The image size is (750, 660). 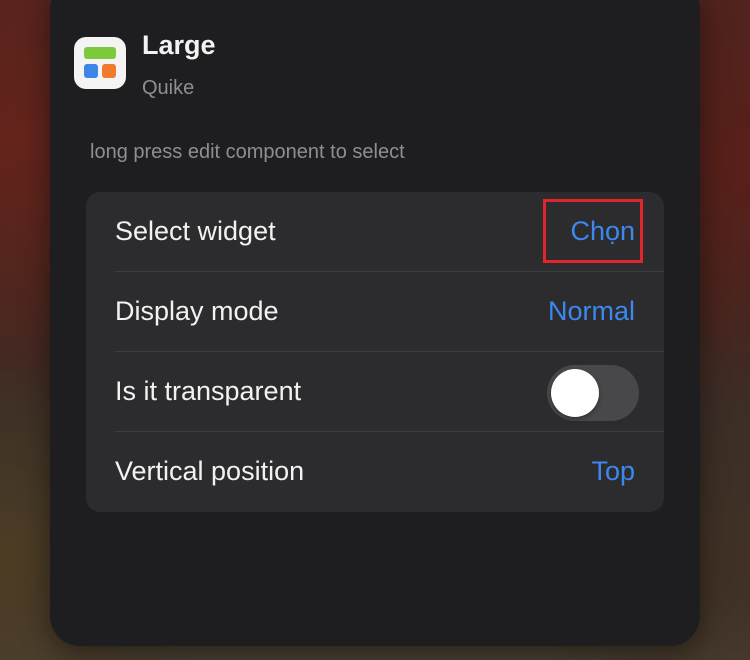 What do you see at coordinates (208, 391) in the screenshot?
I see `transparent-label: Is it transparent` at bounding box center [208, 391].